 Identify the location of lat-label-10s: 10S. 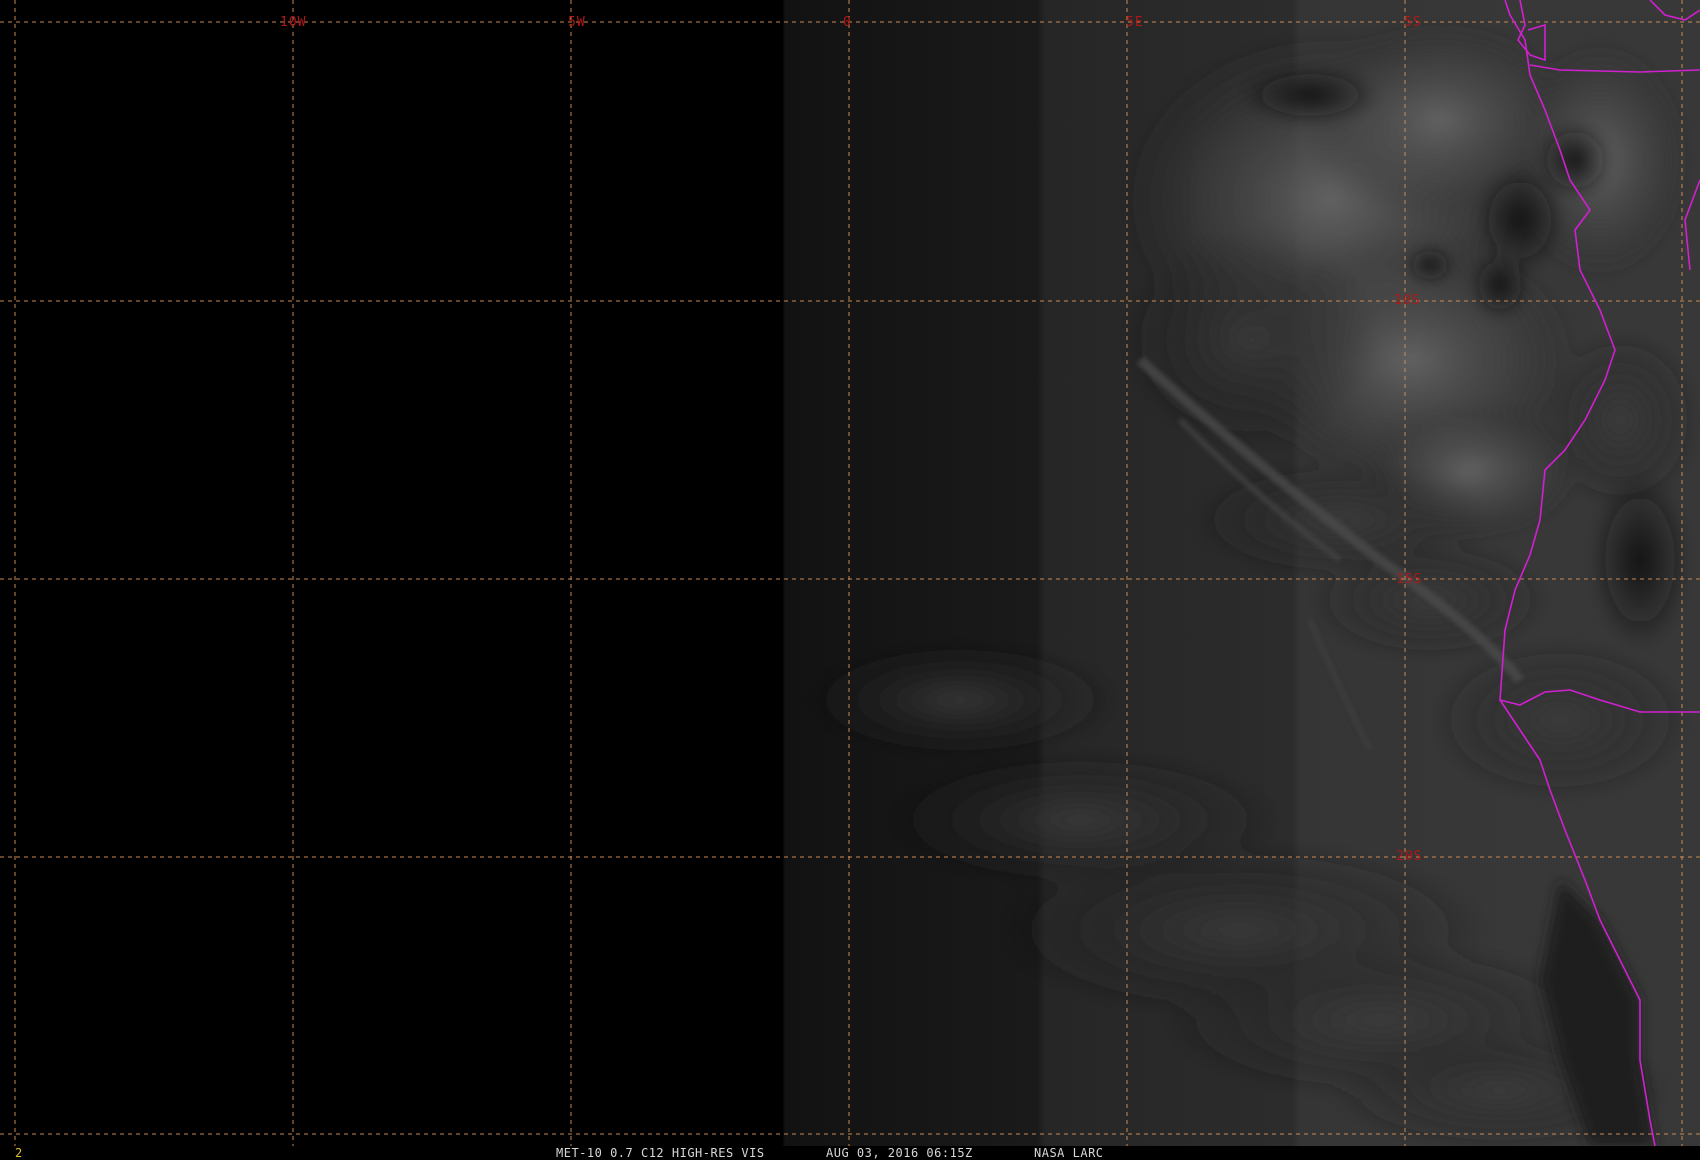
(1407, 300).